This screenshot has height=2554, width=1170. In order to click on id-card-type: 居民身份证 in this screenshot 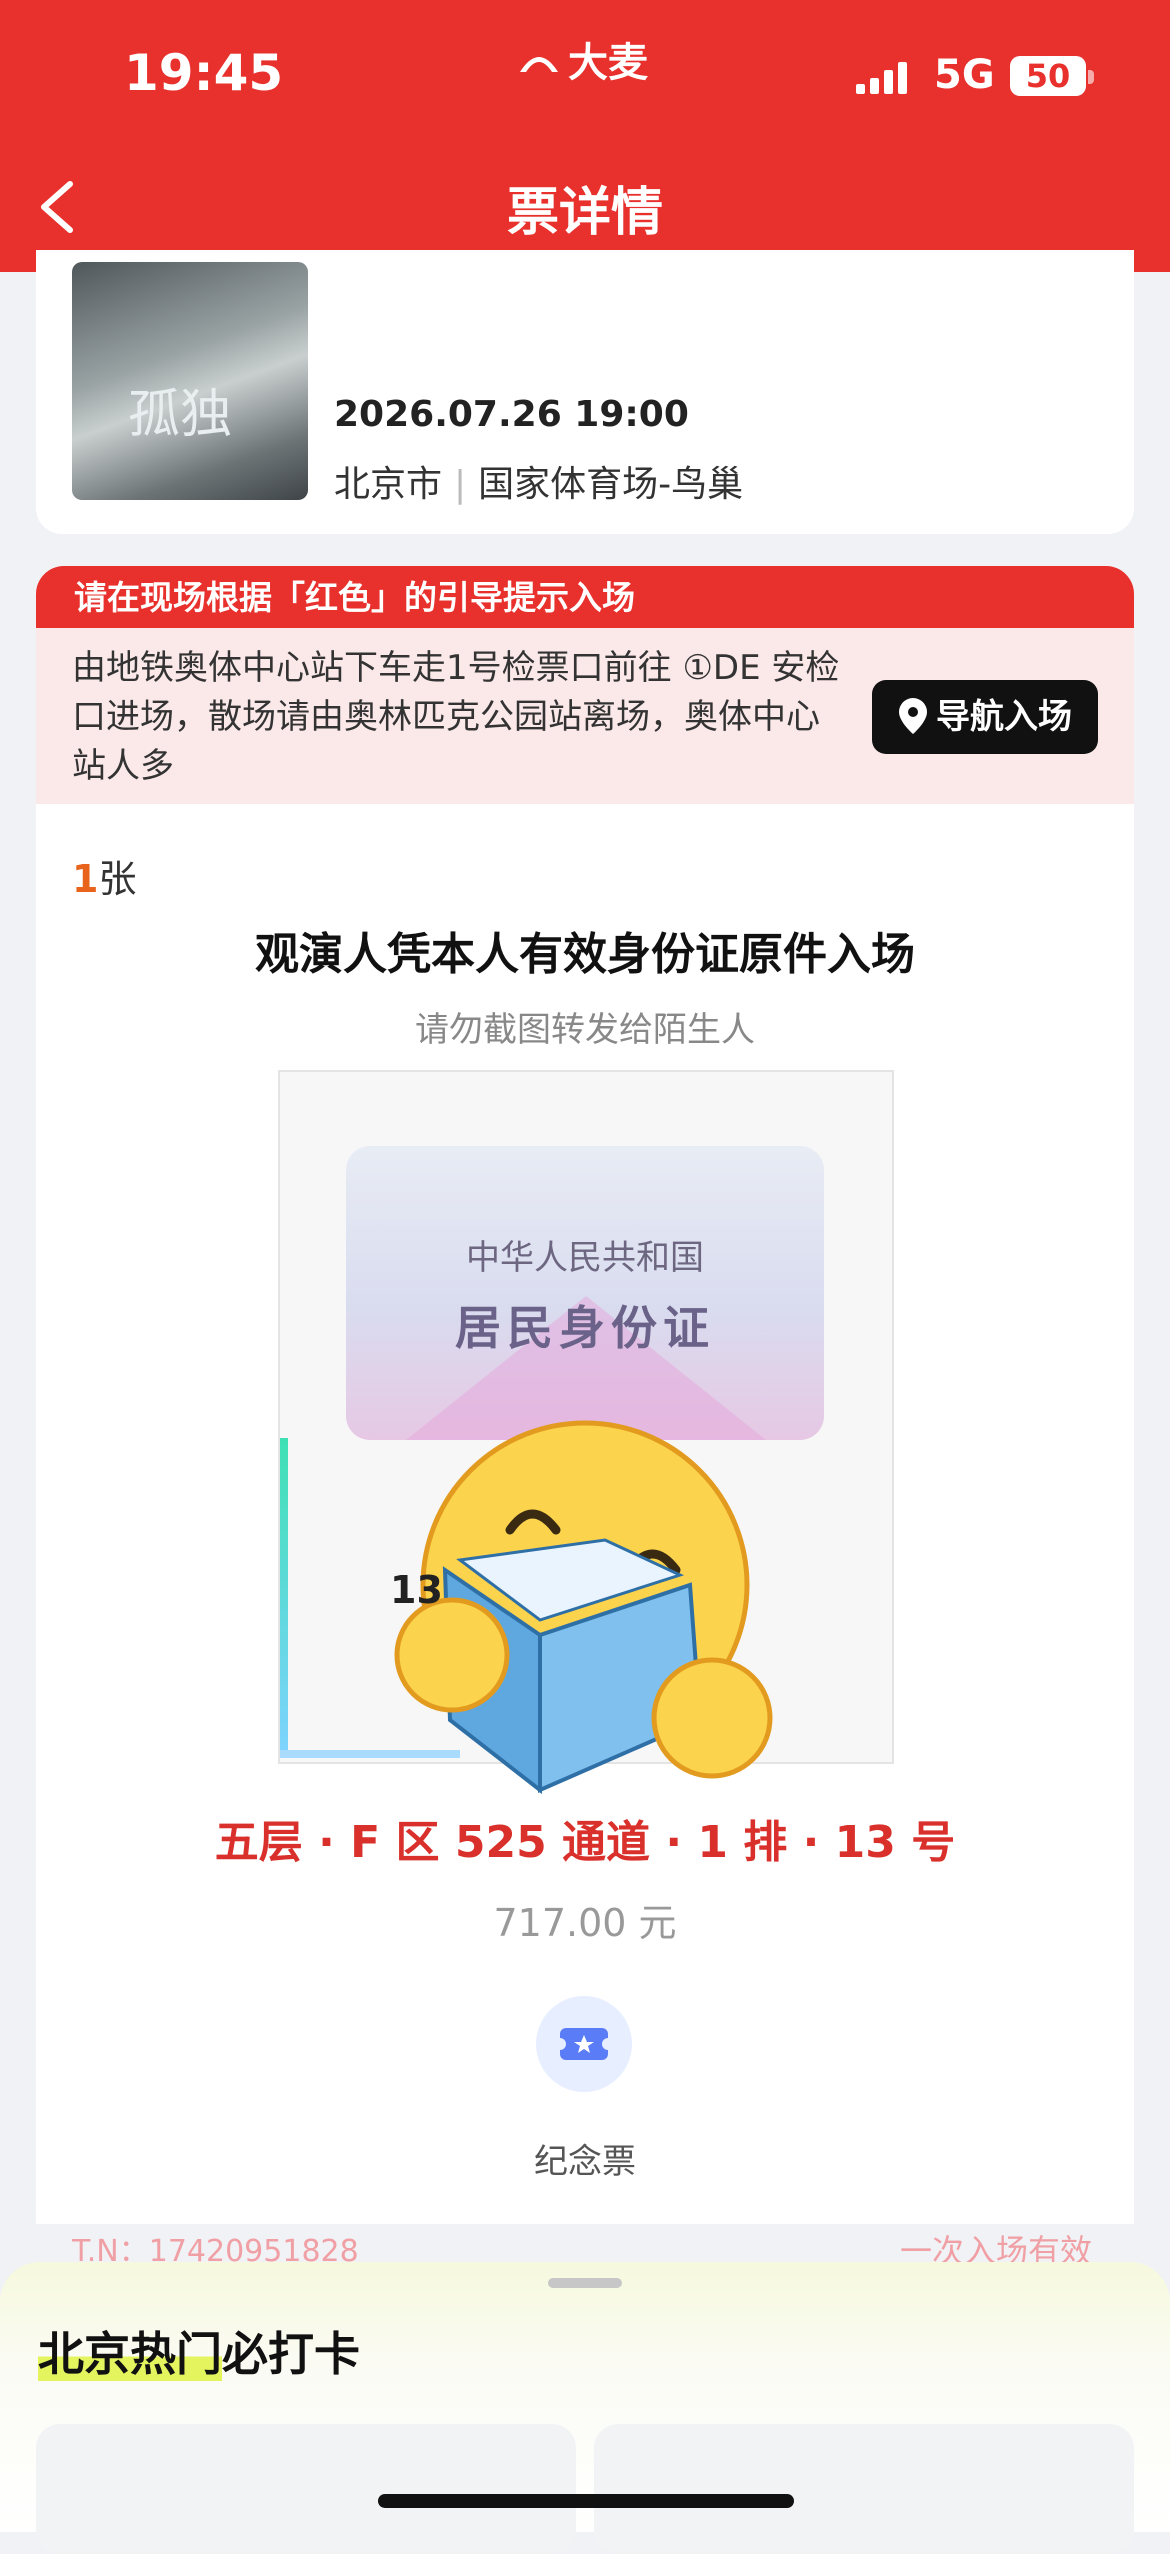, I will do `click(585, 1328)`.